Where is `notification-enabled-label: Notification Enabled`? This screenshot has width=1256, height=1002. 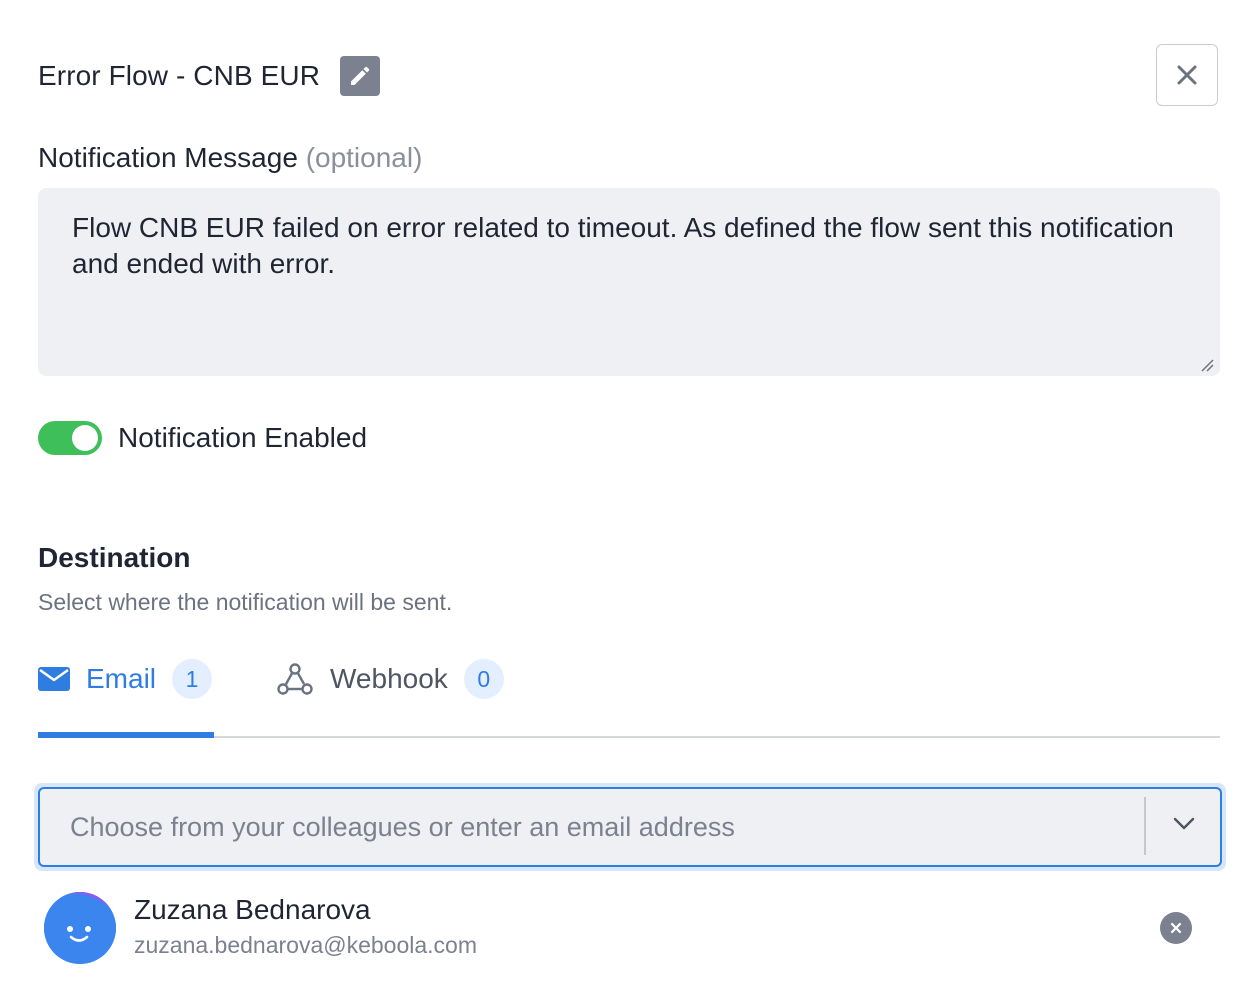
notification-enabled-label: Notification Enabled is located at coordinates (243, 437).